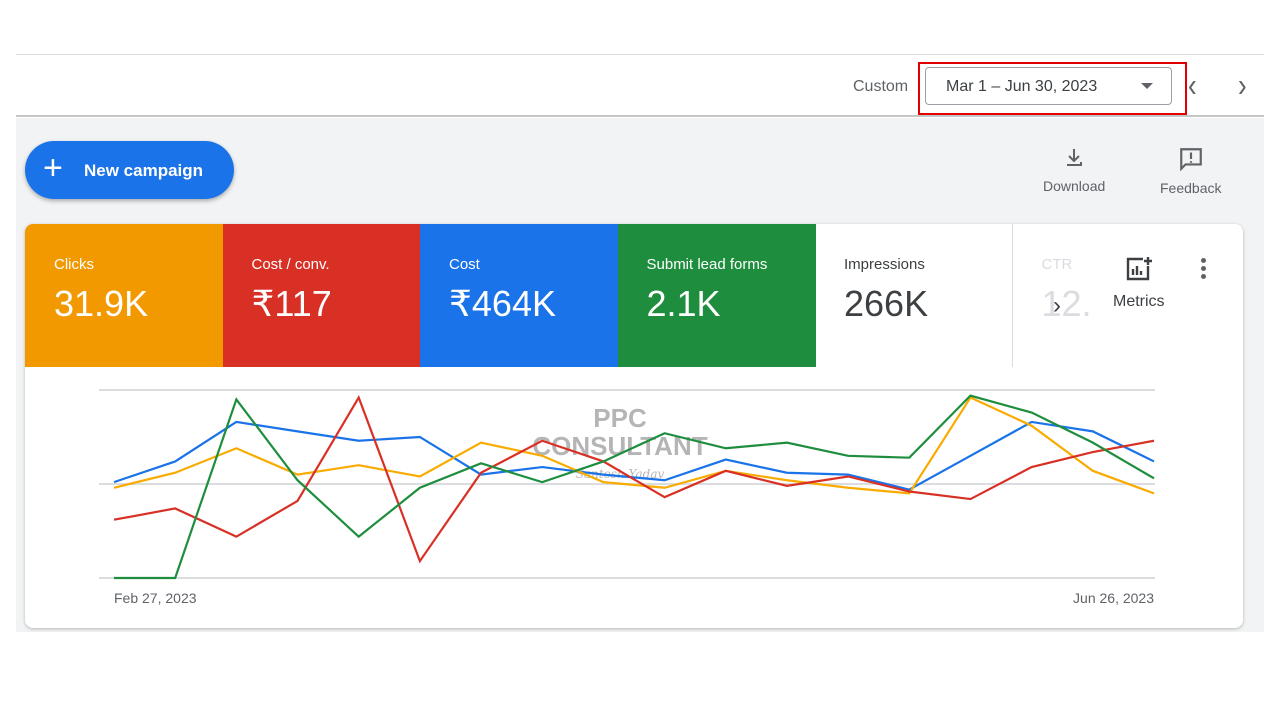 The height and width of the screenshot is (720, 1280). I want to click on watermark-logo: PPC CONSULTANT Santosh Yadav, so click(620, 442).